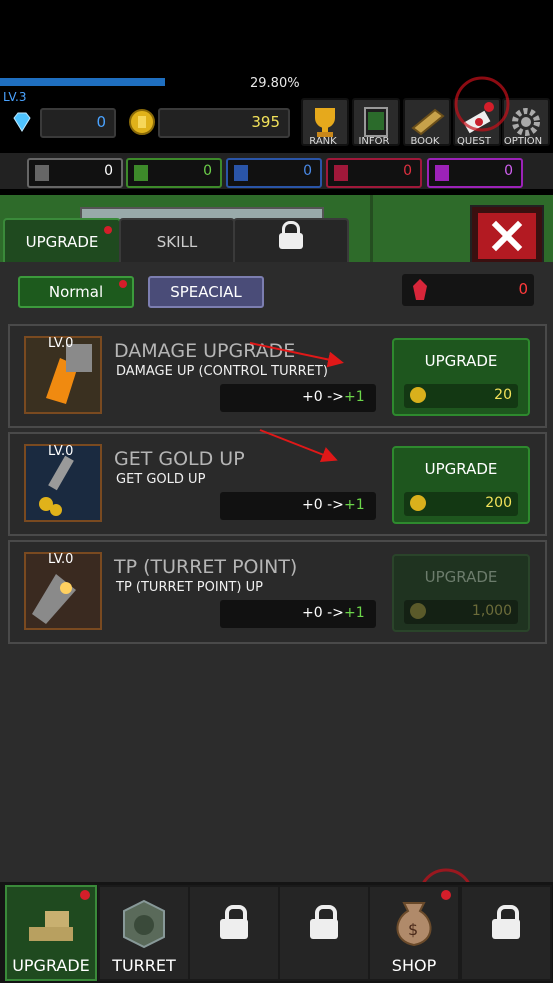 This screenshot has height=983, width=553. What do you see at coordinates (144, 965) in the screenshot?
I see `nav-turret-label: TURRET` at bounding box center [144, 965].